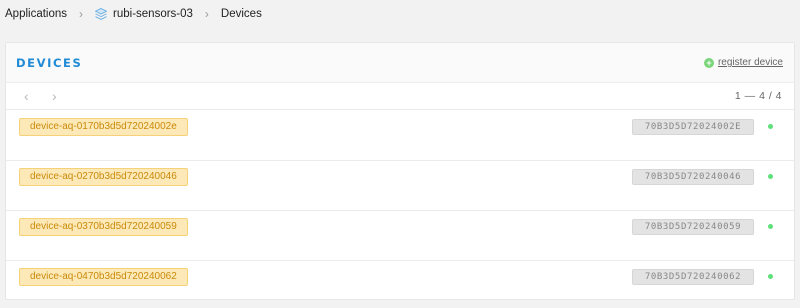  What do you see at coordinates (400, 63) in the screenshot?
I see `card-header: DEVICES + register device` at bounding box center [400, 63].